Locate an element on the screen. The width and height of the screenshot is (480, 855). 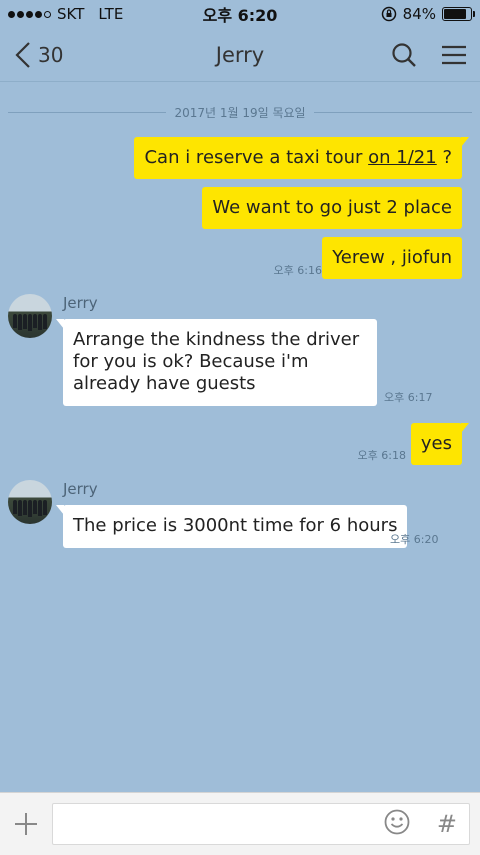
message-bubble-sent: yes is located at coordinates (440, 444).